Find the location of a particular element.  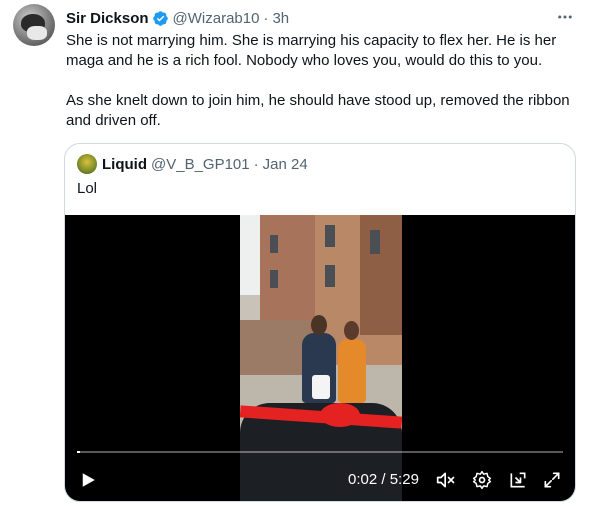

picture-in-picture-icon is located at coordinates (518, 480).